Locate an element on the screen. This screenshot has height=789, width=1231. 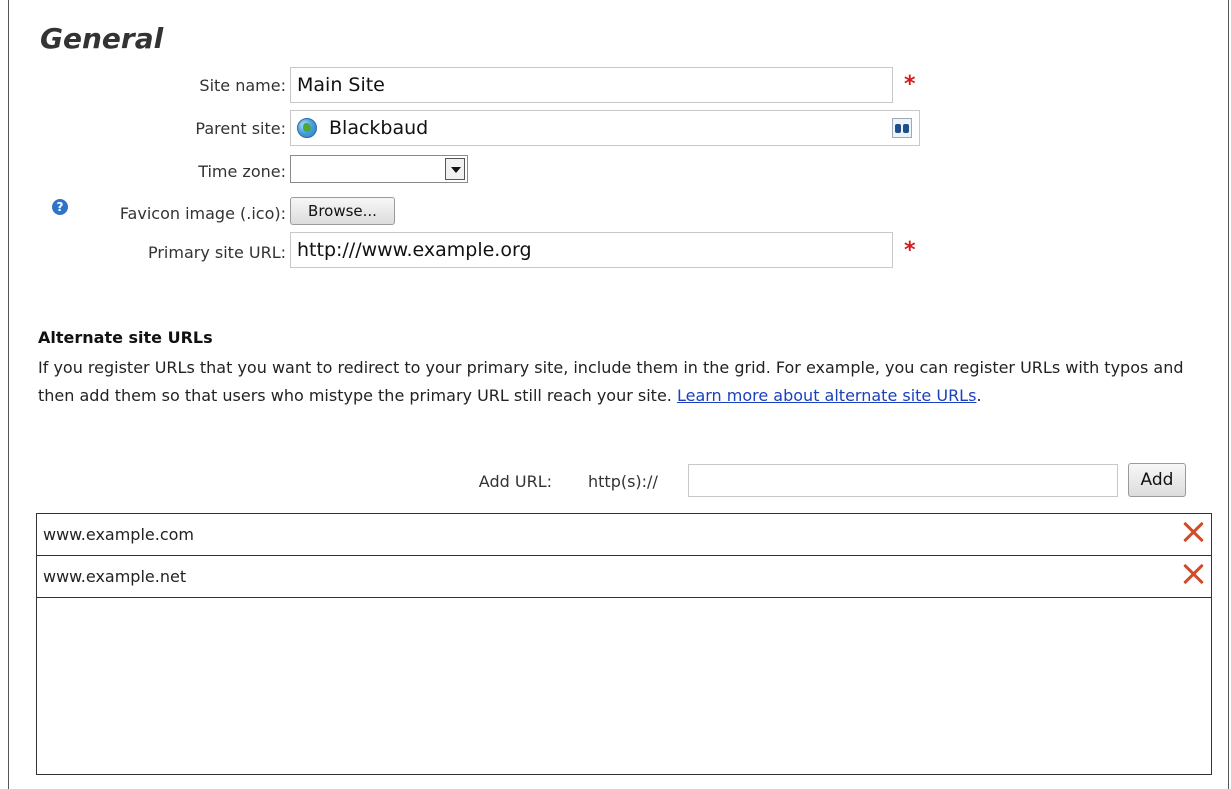
primary-url-input: http:///www.example.org is located at coordinates (591, 250).